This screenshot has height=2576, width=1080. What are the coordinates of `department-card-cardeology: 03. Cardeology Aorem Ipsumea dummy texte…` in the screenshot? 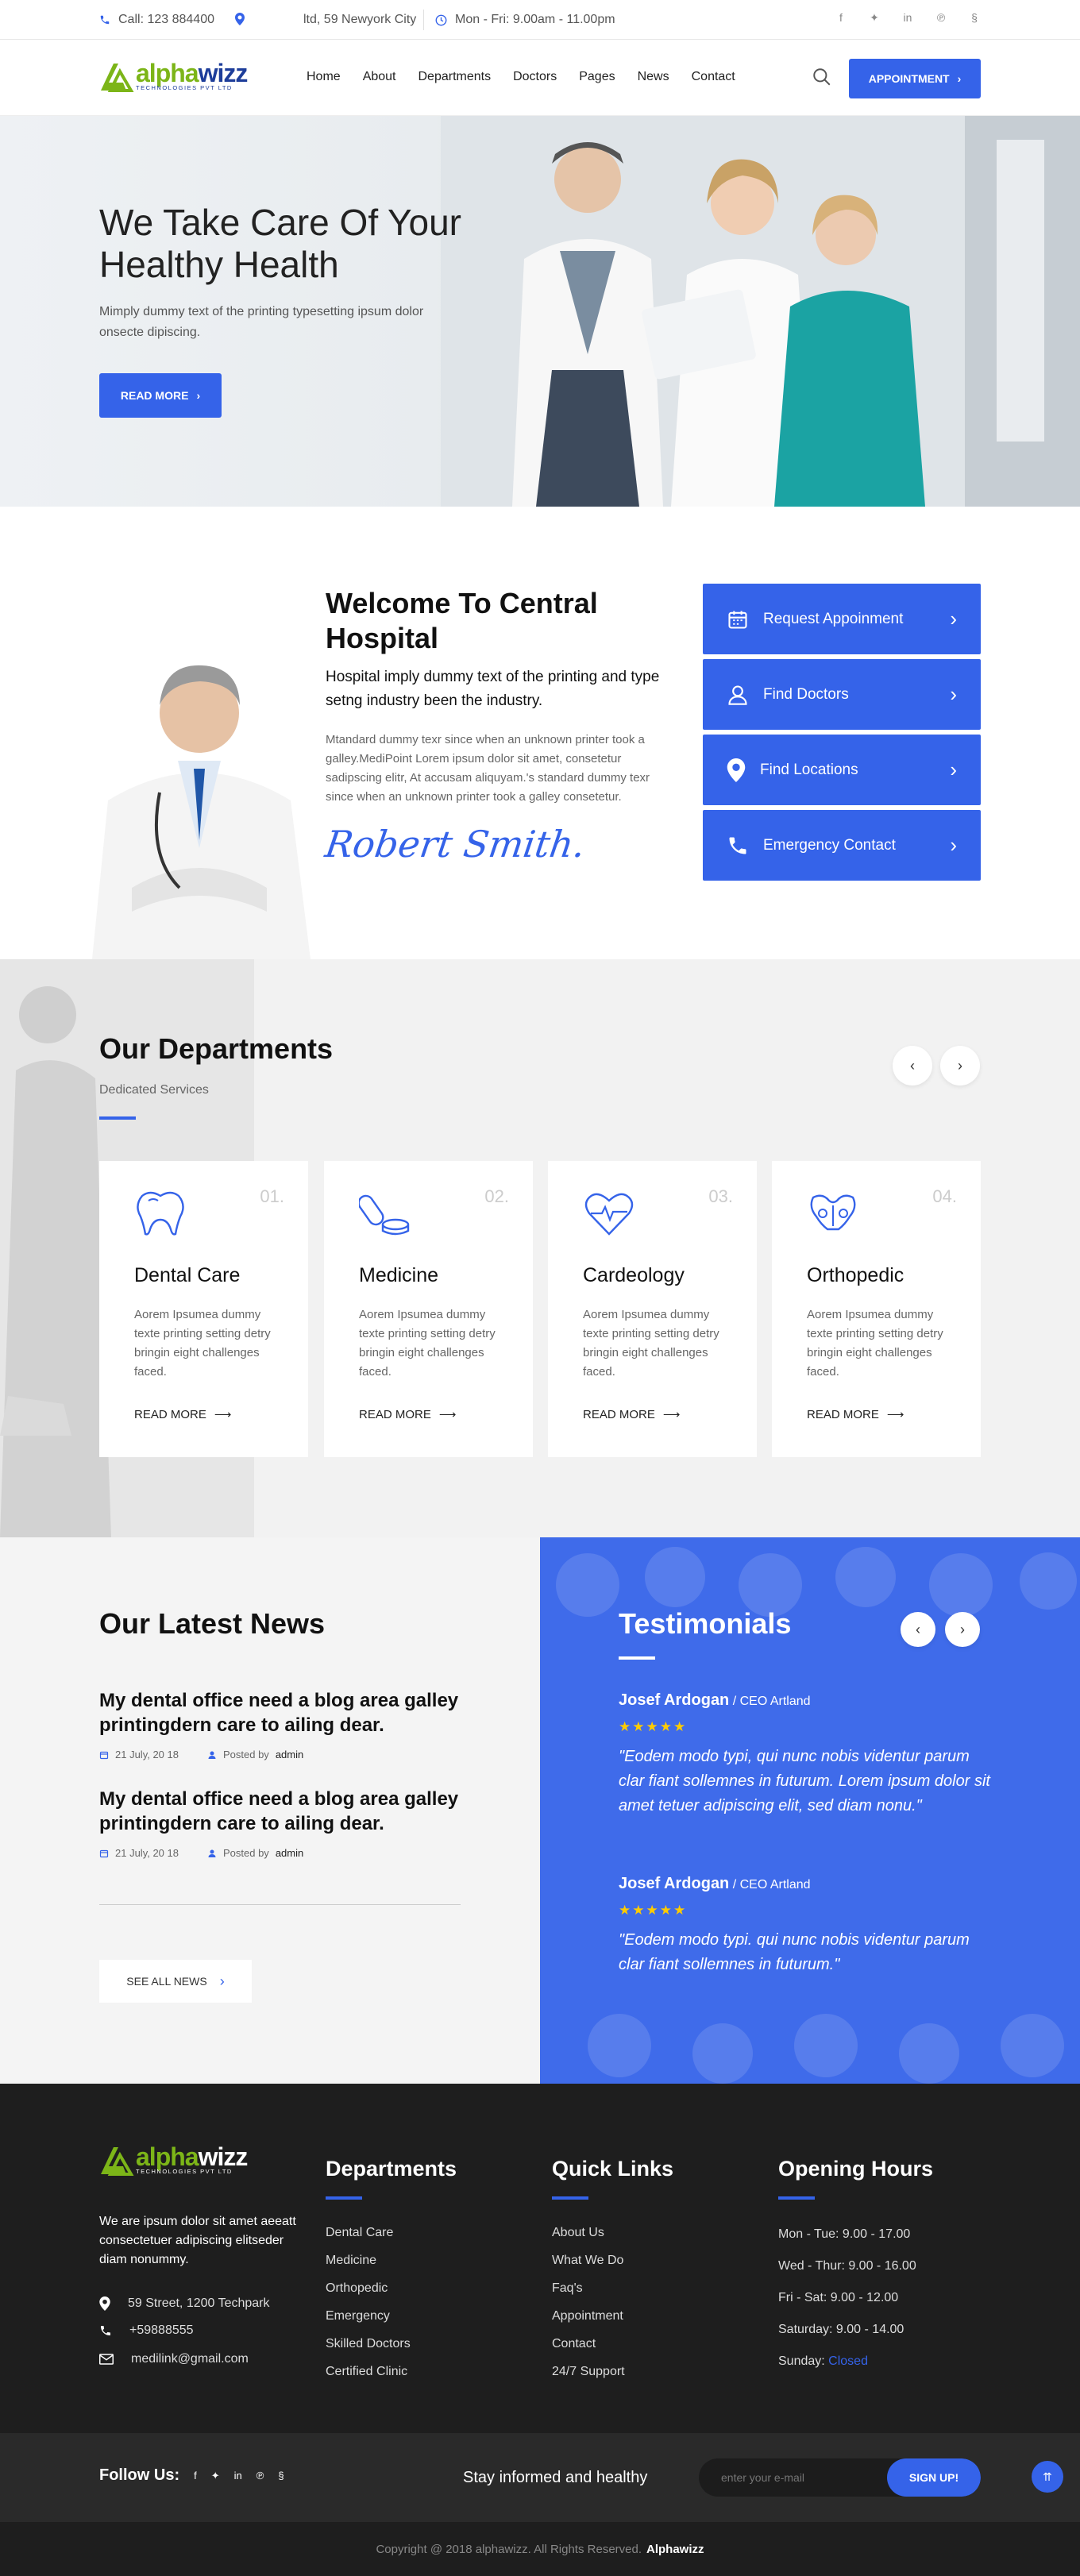 It's located at (652, 1309).